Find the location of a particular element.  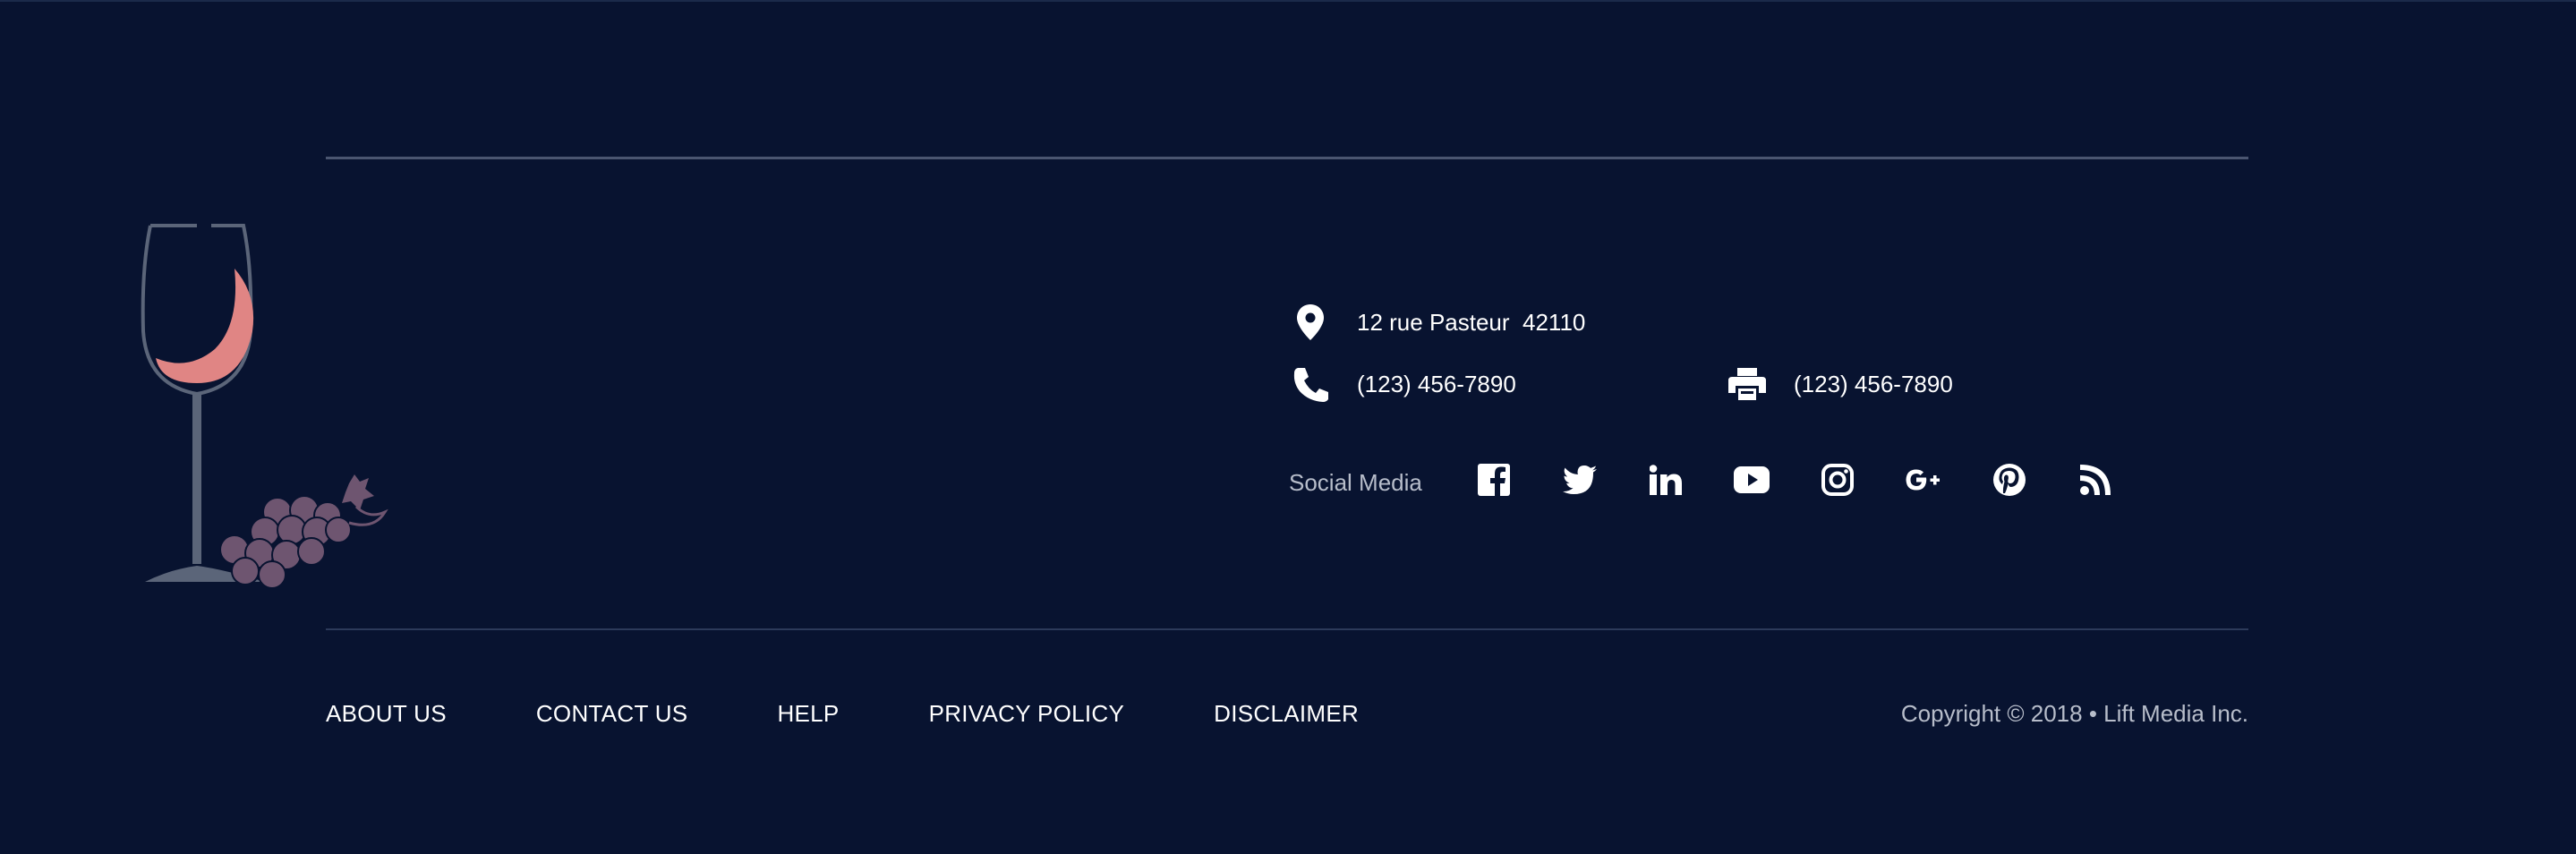

rss-icon is located at coordinates (2095, 480).